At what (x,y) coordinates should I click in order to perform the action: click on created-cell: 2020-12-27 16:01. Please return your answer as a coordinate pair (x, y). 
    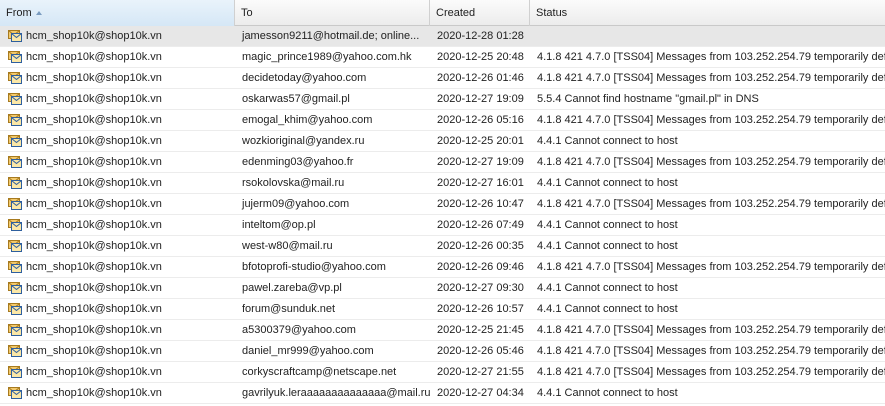
    Looking at the image, I should click on (480, 183).